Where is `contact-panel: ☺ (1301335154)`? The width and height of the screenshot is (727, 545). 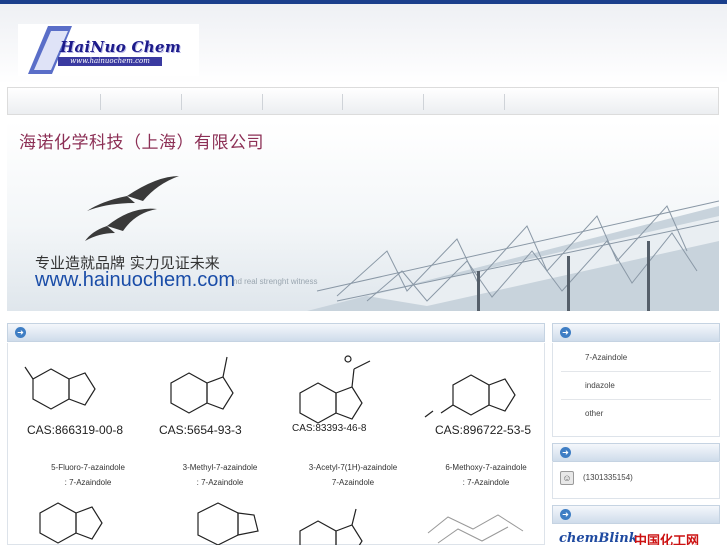
contact-panel: ☺ (1301335154) is located at coordinates (636, 480).